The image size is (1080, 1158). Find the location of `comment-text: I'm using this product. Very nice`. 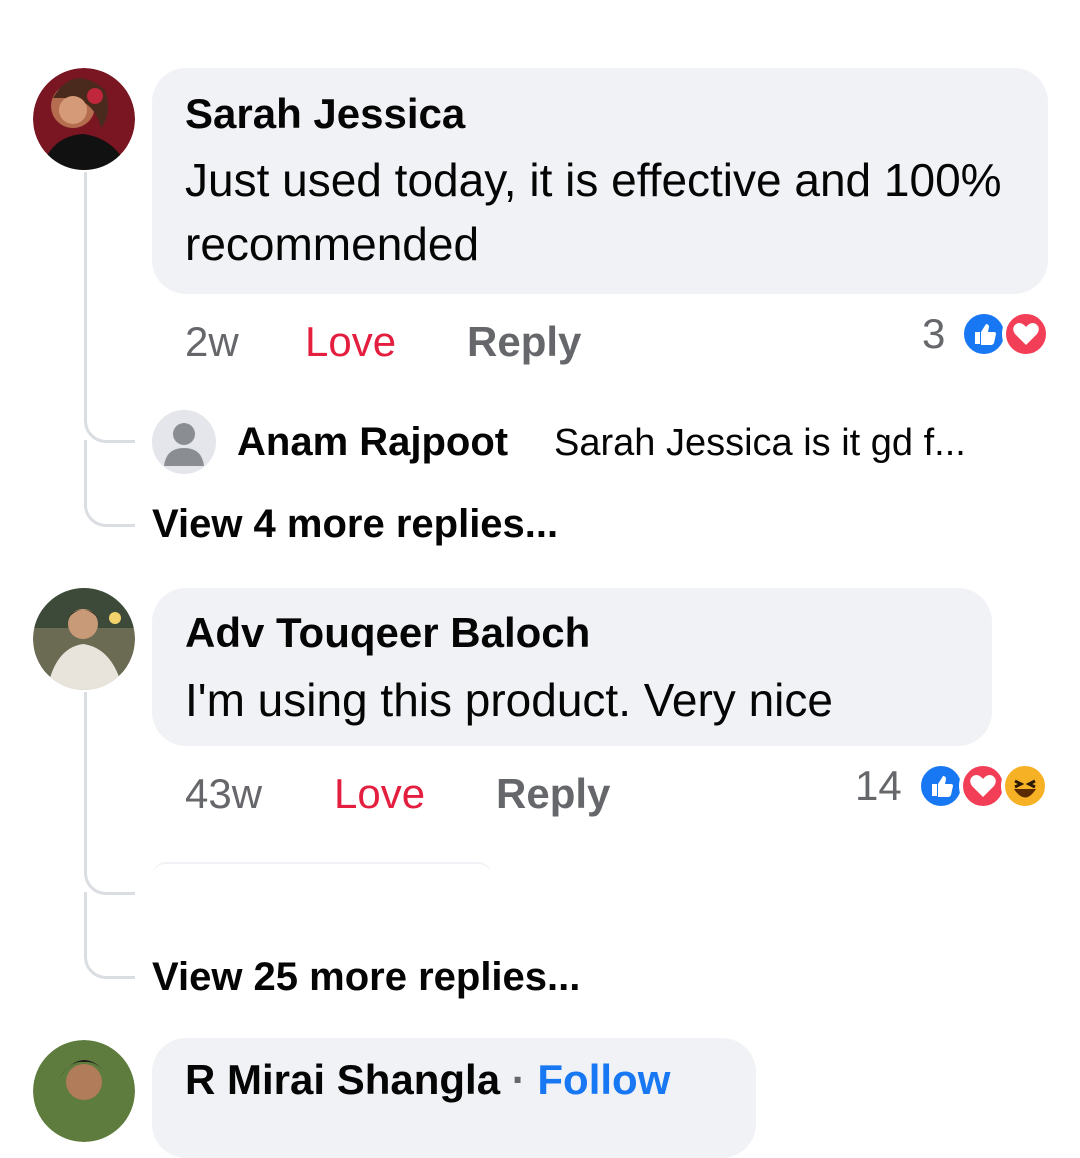

comment-text: I'm using this product. Very nice is located at coordinates (509, 700).